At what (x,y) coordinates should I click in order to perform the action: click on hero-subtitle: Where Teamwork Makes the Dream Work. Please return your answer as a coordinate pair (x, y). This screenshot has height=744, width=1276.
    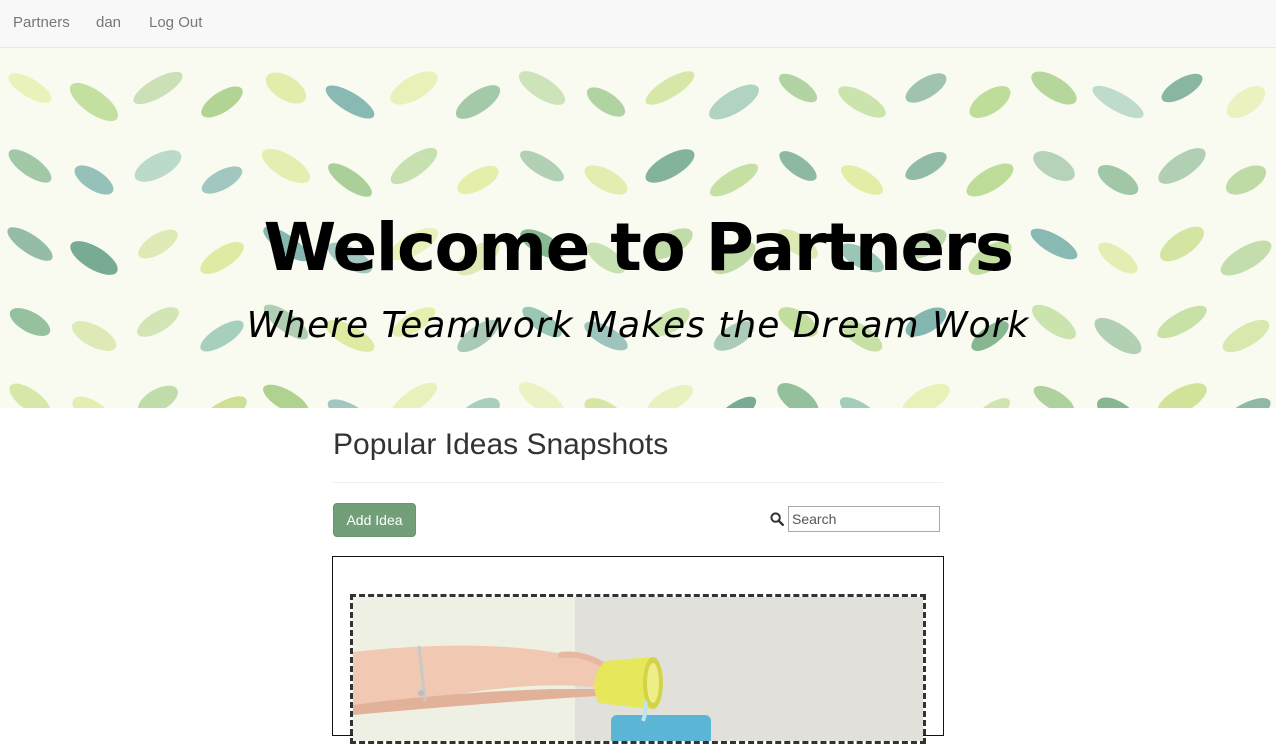
    Looking at the image, I should click on (638, 325).